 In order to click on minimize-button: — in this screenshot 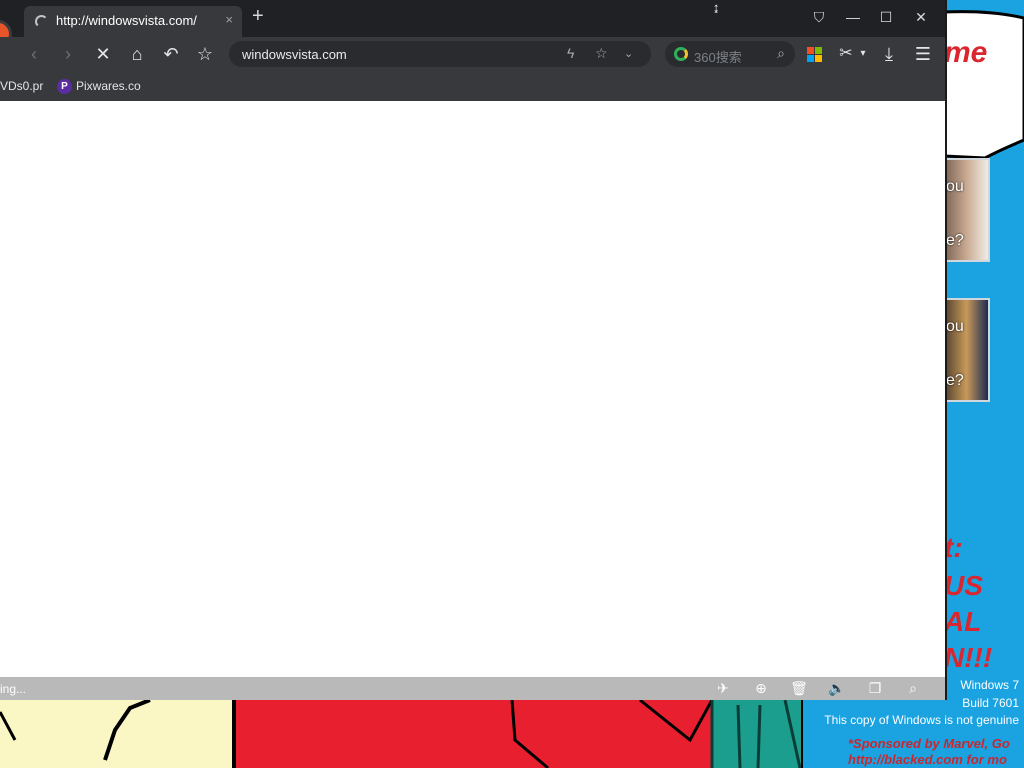, I will do `click(853, 17)`.